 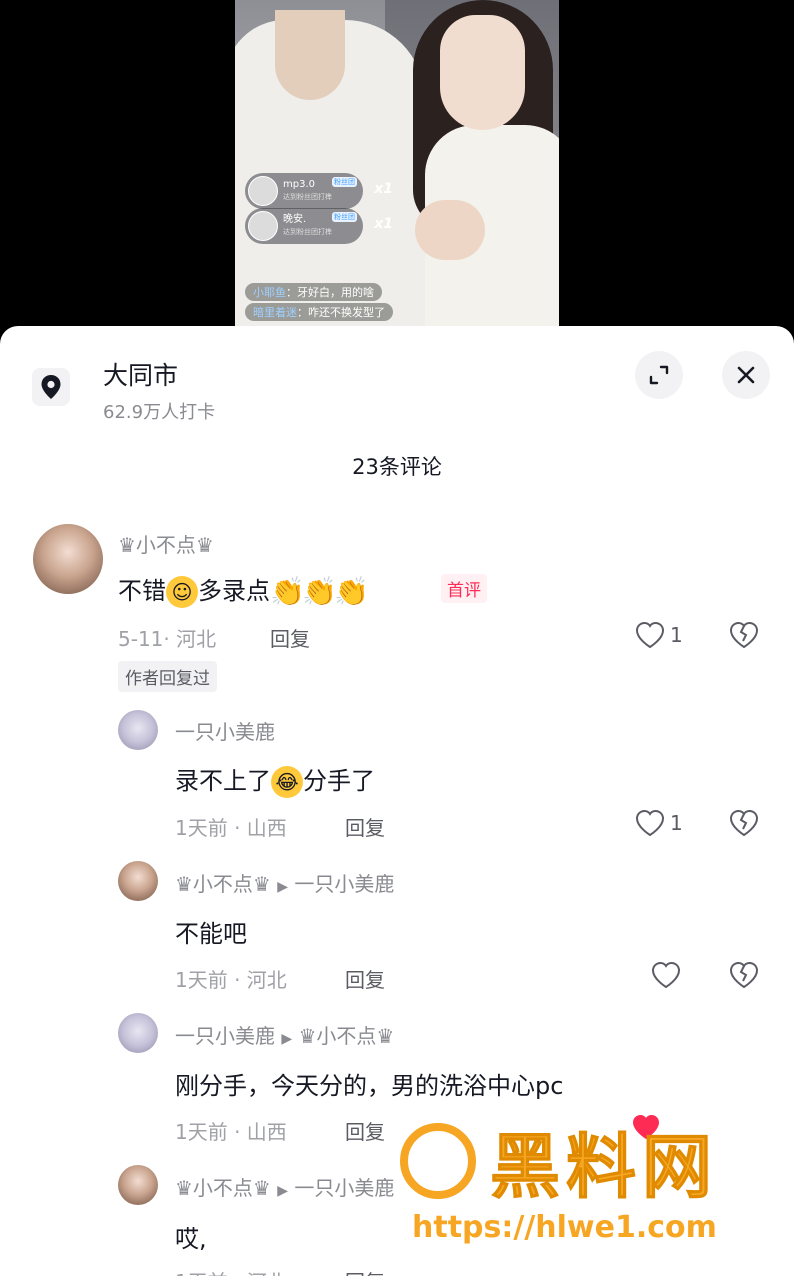 What do you see at coordinates (604, 1167) in the screenshot?
I see `watermark-text: 黑料网` at bounding box center [604, 1167].